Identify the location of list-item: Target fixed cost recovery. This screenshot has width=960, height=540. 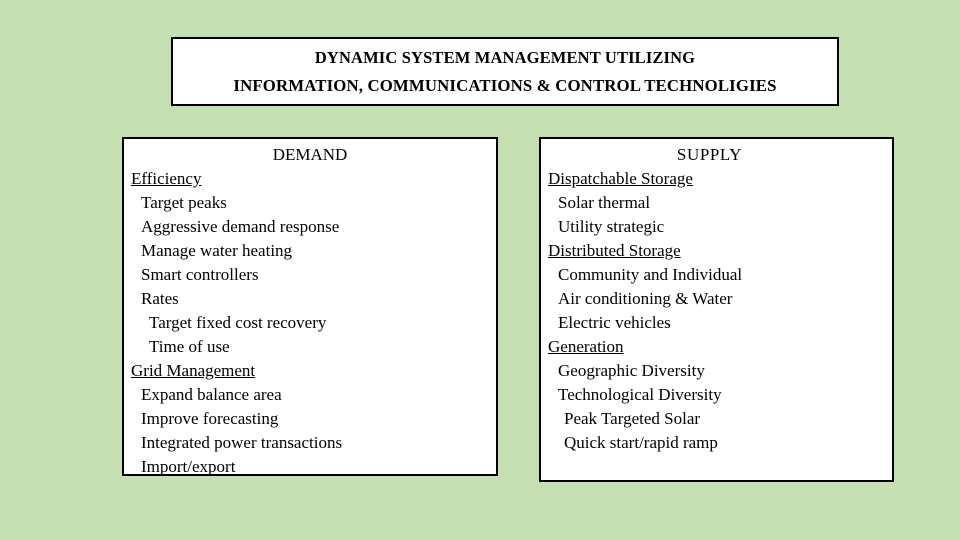
(238, 322).